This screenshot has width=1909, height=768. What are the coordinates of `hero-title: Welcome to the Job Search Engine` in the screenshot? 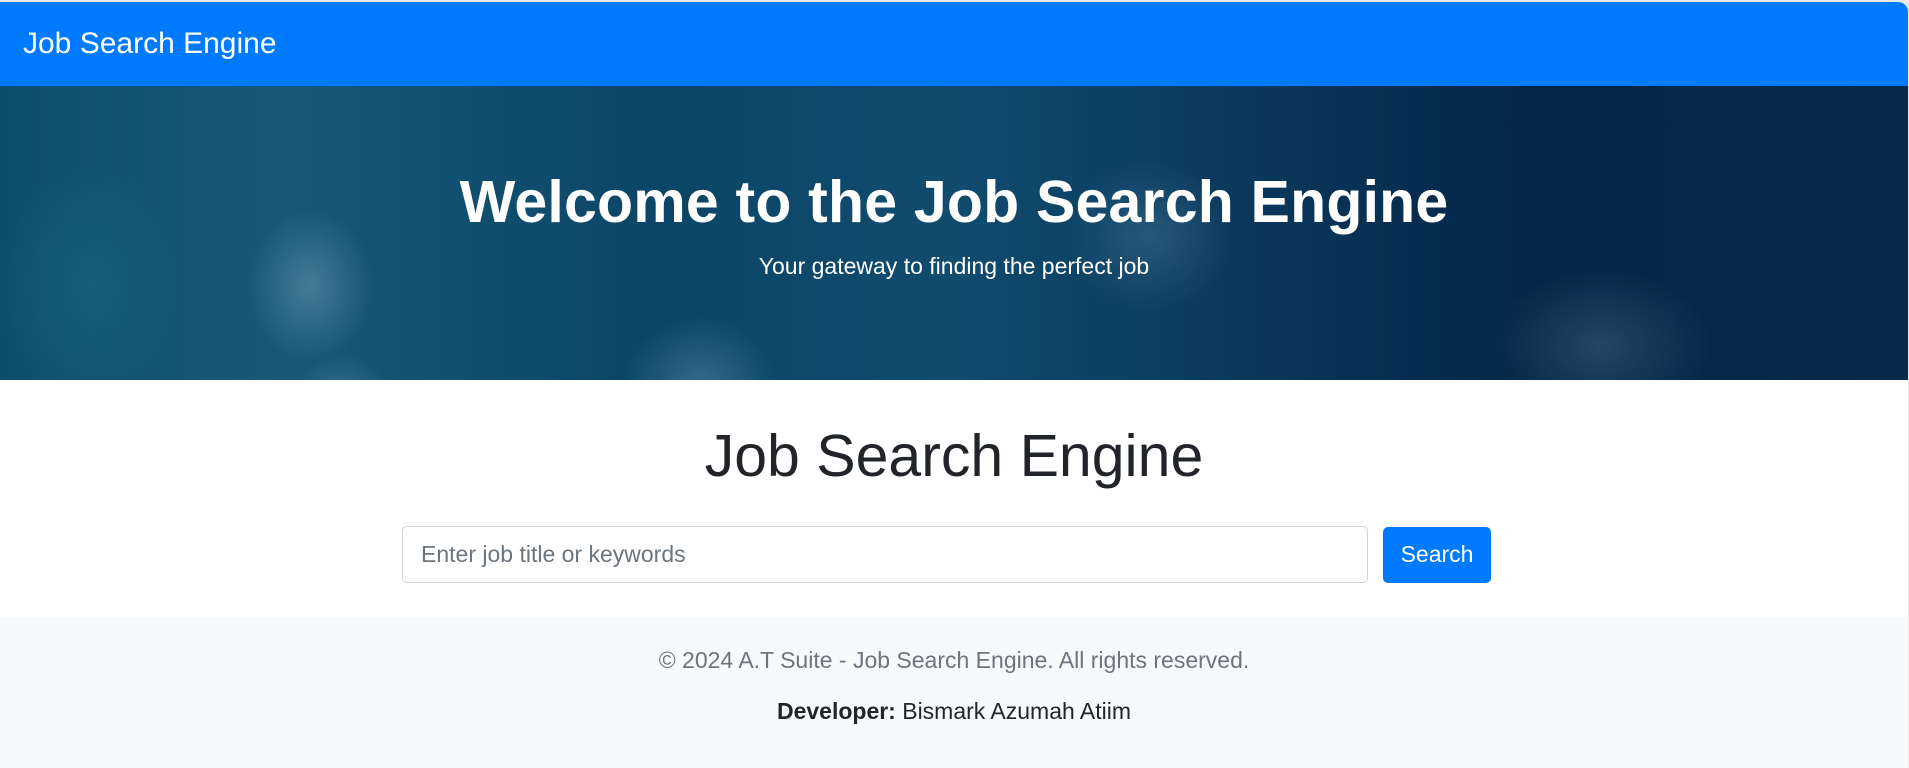 It's located at (954, 202).